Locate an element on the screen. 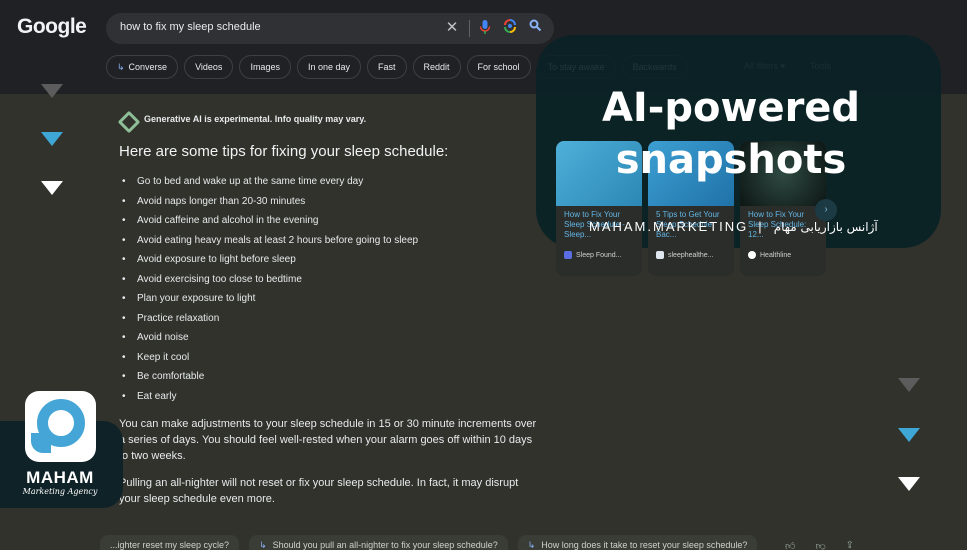 Image resolution: width=967 pixels, height=550 pixels. chip-in-one-day: In one day is located at coordinates (328, 67).